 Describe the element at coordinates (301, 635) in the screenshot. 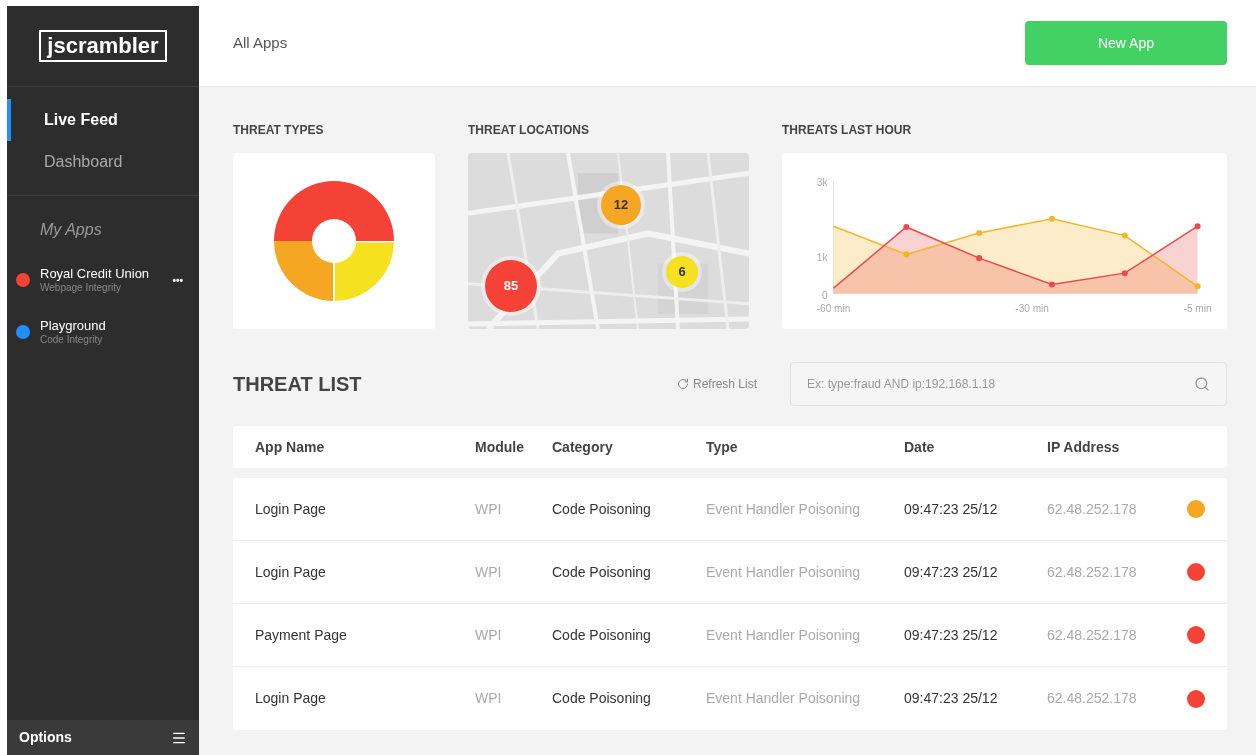

I see `table-cell-text: Payment Page` at that location.